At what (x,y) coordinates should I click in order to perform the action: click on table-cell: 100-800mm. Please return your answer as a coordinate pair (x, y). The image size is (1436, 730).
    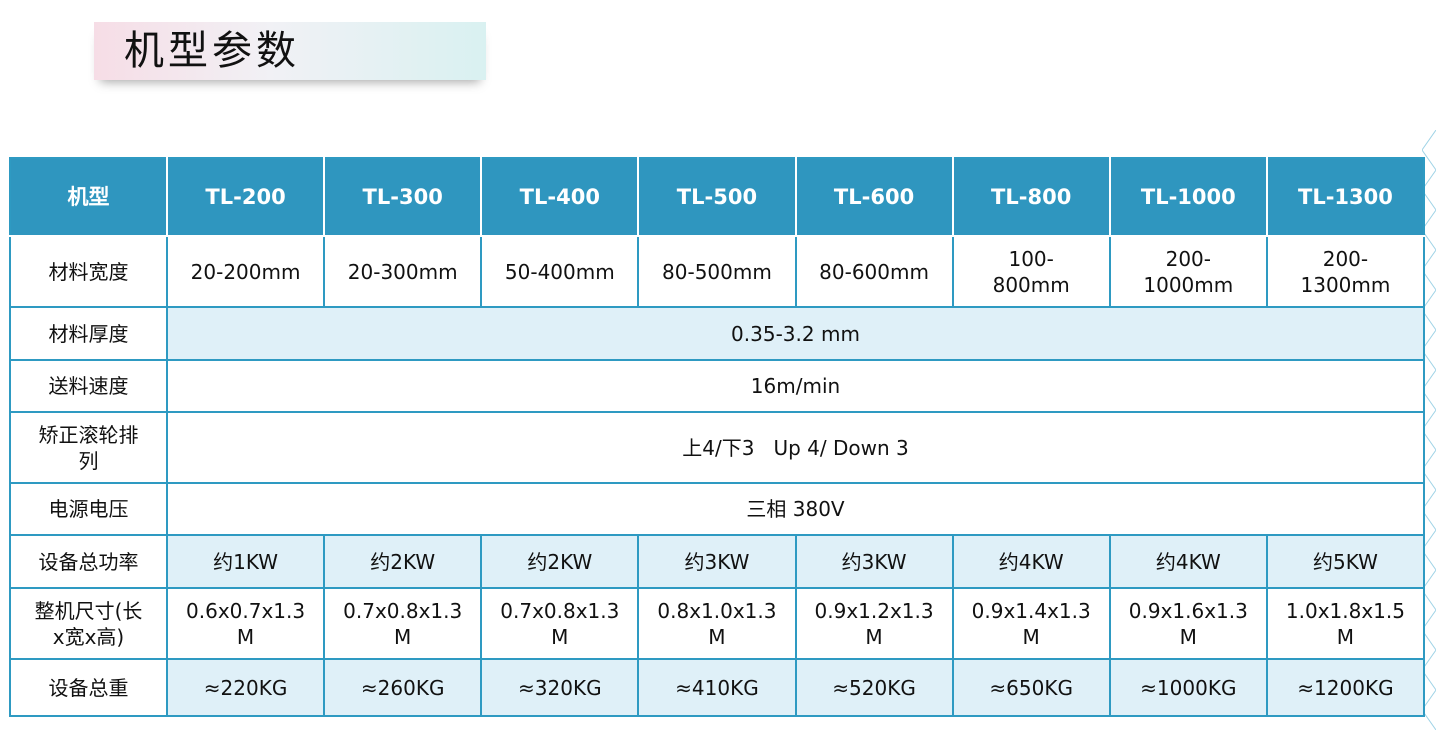
    Looking at the image, I should click on (1031, 271).